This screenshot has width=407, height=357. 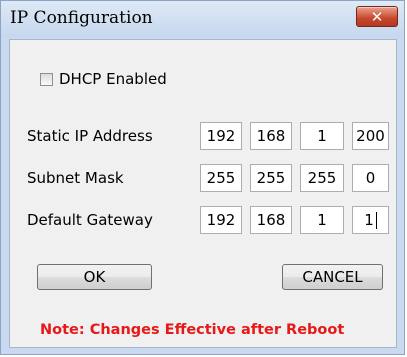 I want to click on ok-button: OK, so click(x=94, y=277).